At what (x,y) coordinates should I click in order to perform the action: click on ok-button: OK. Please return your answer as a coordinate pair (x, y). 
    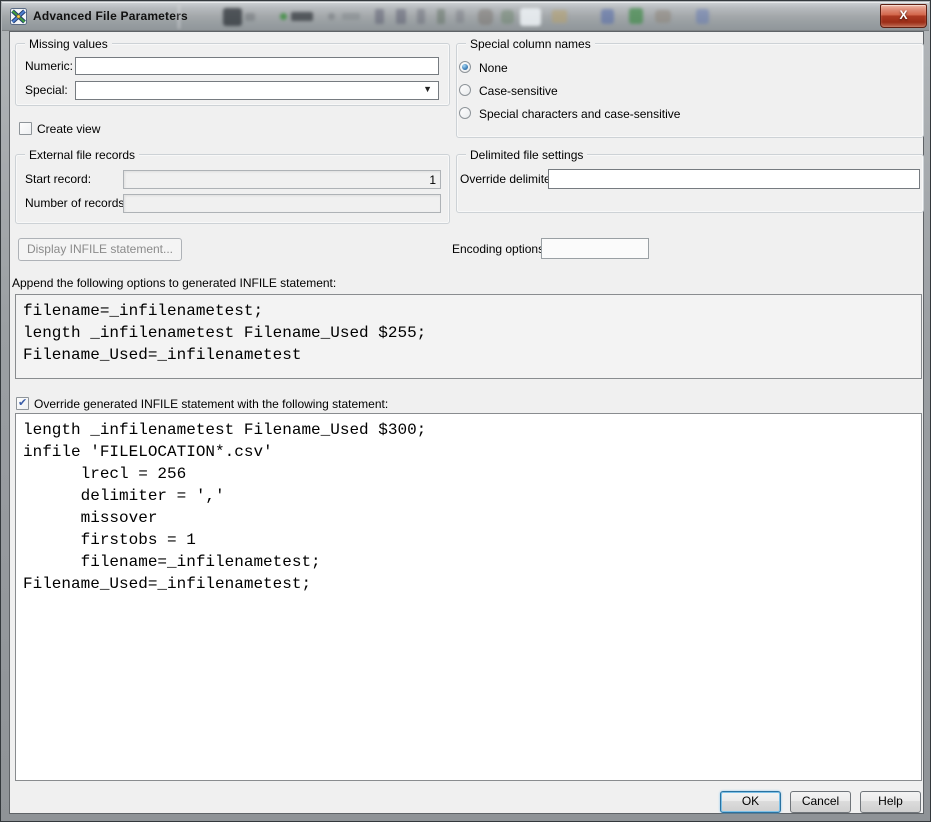
    Looking at the image, I should click on (750, 802).